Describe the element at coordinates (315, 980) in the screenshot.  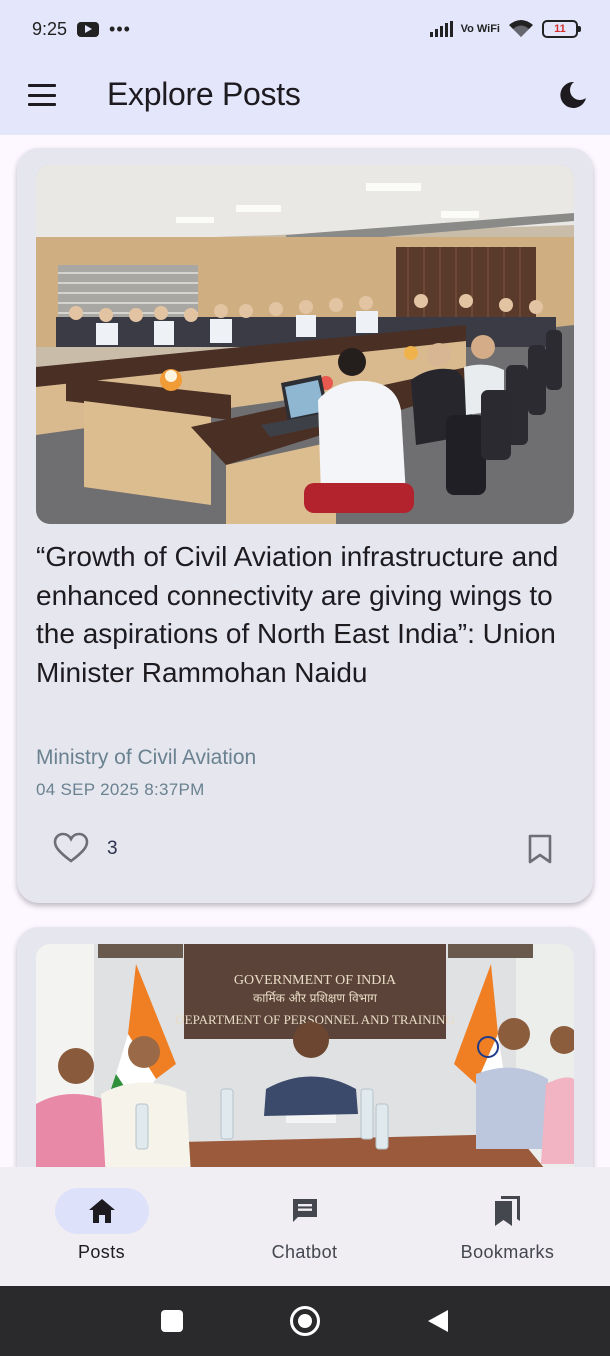
I see `sign-line-1: GOVERNMENT OF INDIA` at that location.